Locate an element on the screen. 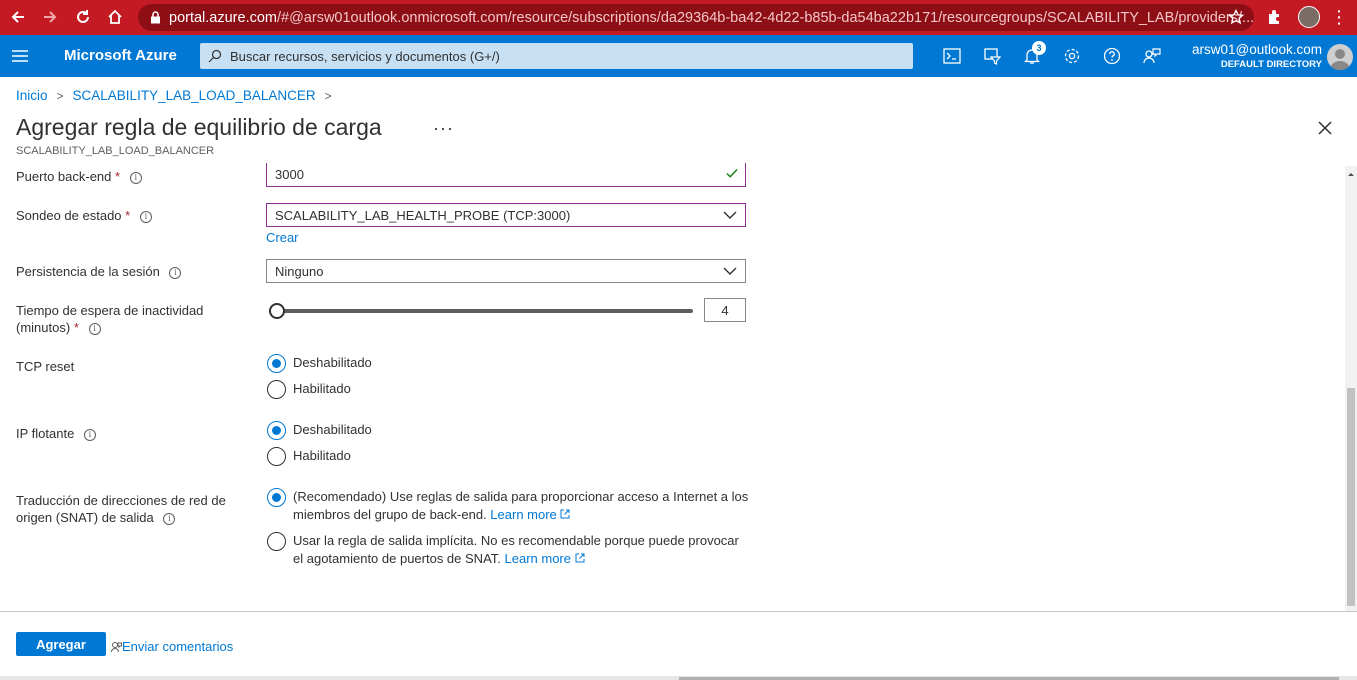 This screenshot has width=1357, height=680. breadcrumb-load-balancer: SCALABILITY_LAB_LOAD_BALANCER is located at coordinates (194, 95).